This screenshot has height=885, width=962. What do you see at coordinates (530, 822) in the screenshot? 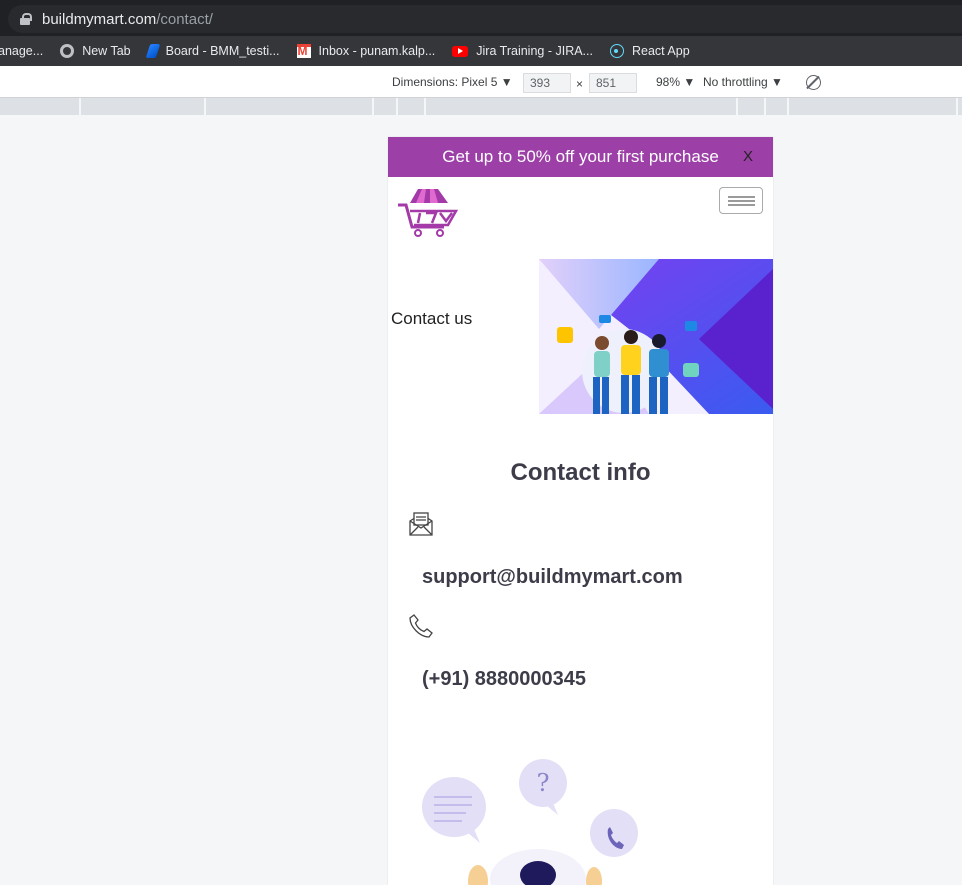
I see `support-chat-illustration: ?` at bounding box center [530, 822].